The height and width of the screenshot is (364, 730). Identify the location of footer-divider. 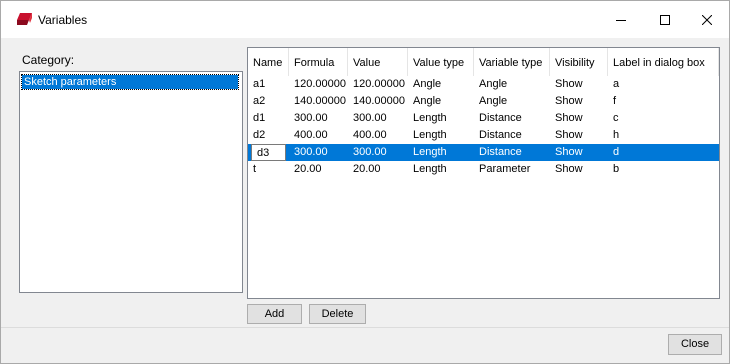
(365, 327).